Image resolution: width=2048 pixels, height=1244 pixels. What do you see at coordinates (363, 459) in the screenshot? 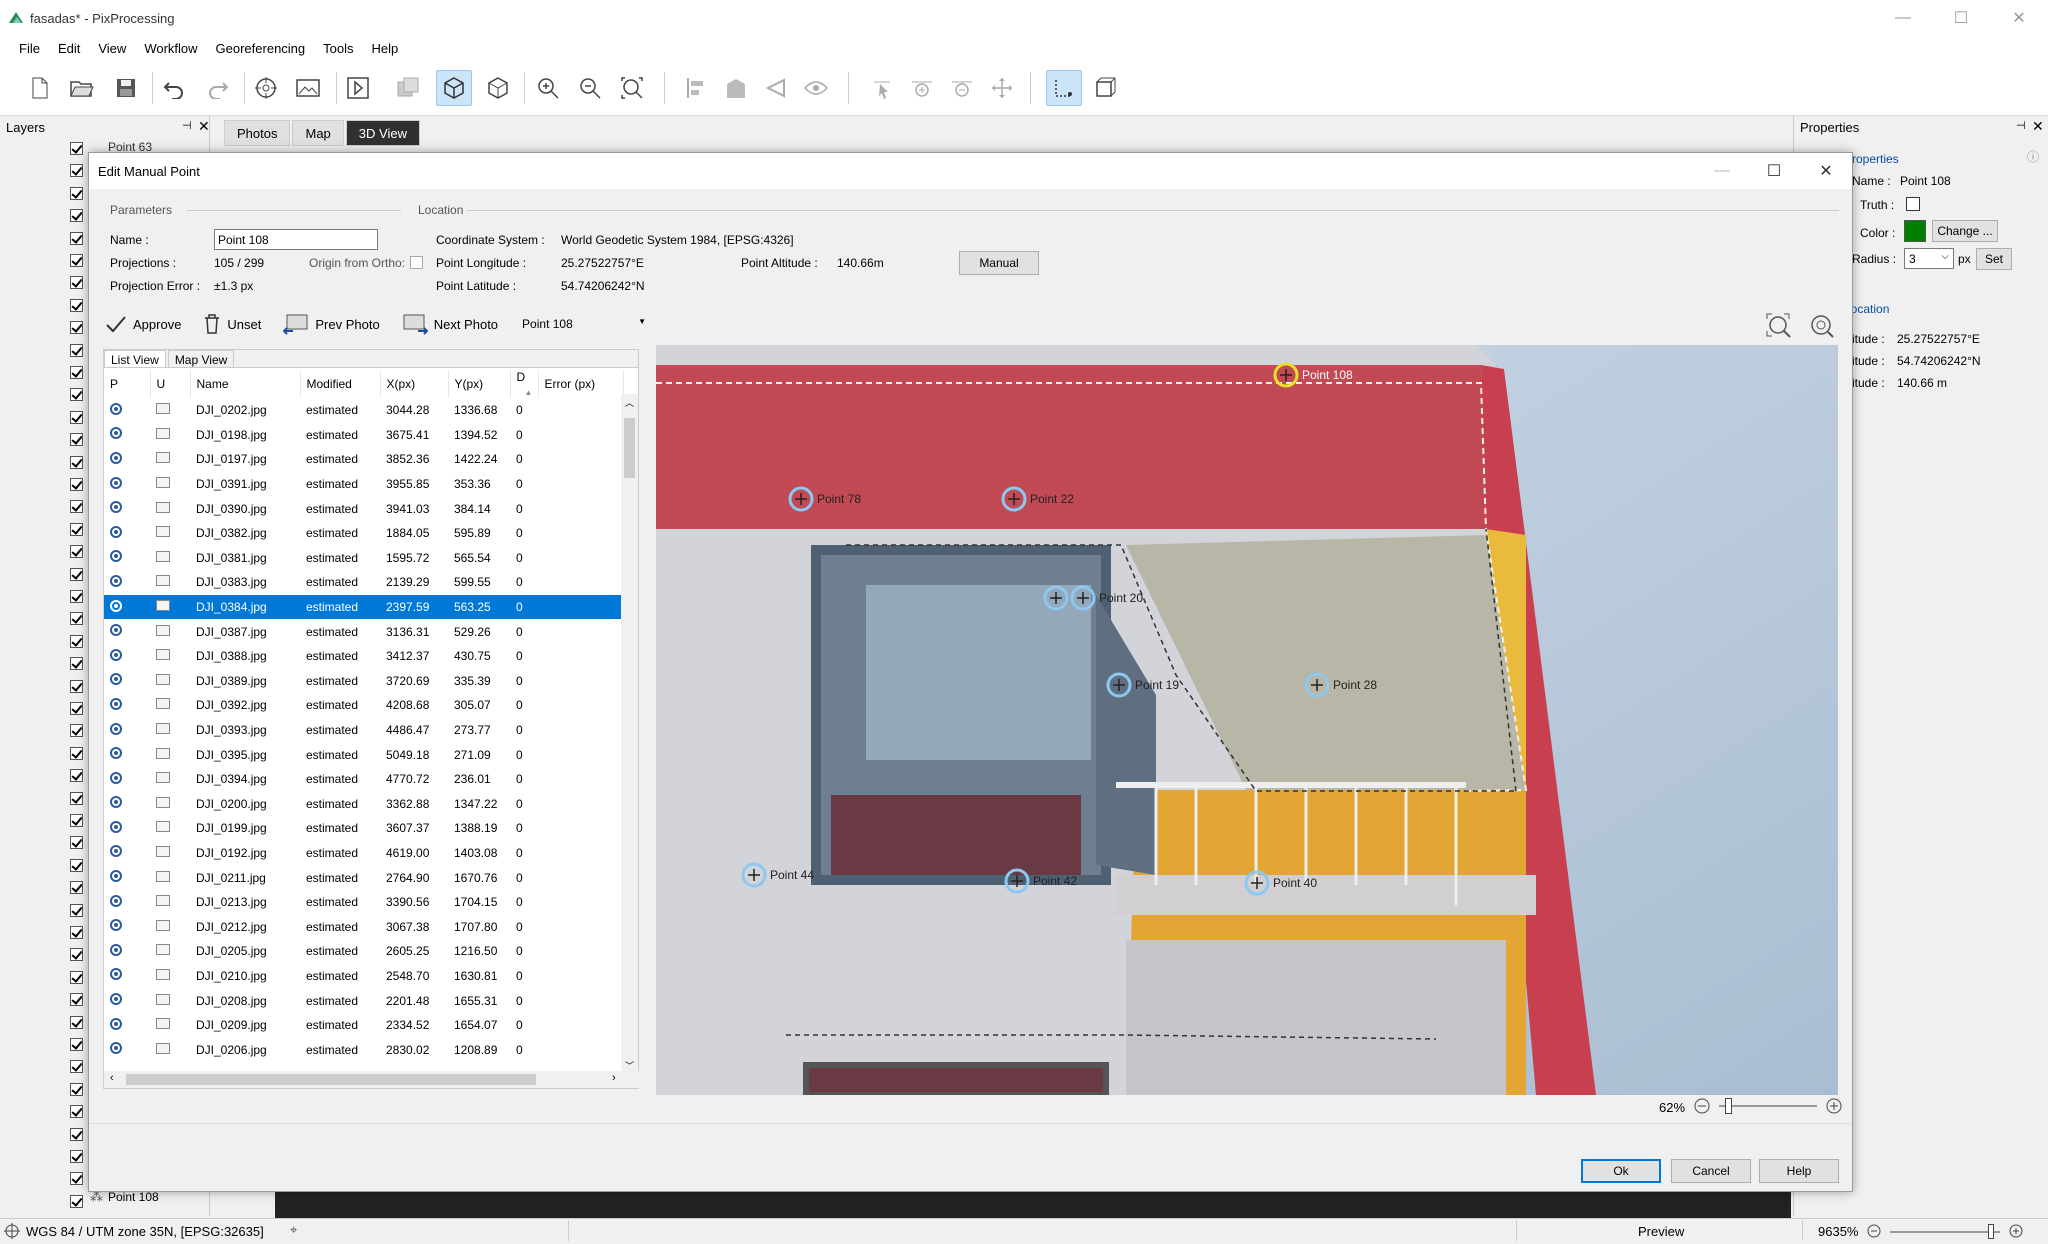
I see `table-row: DJI_0197.jpg estimated 3852.36 1422.24 0` at bounding box center [363, 459].